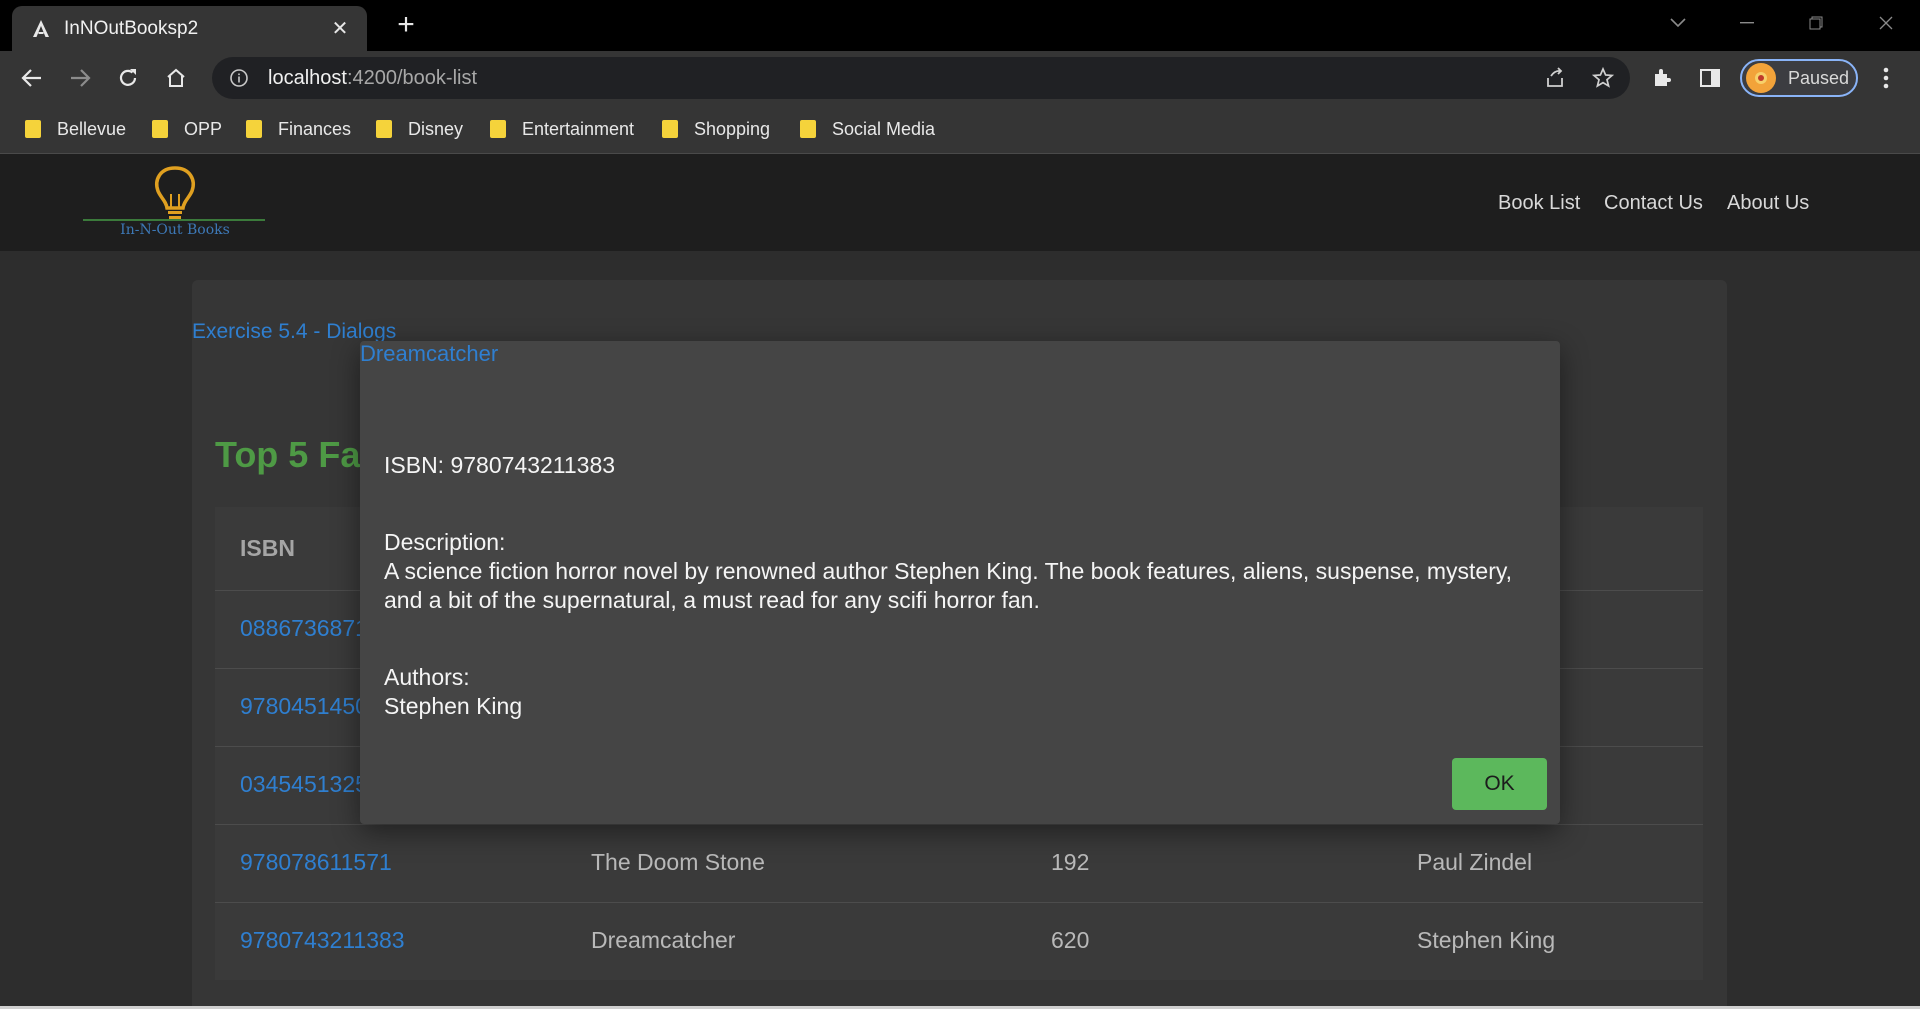 The width and height of the screenshot is (1920, 1009). What do you see at coordinates (1747, 23) in the screenshot?
I see `minimize-icon` at bounding box center [1747, 23].